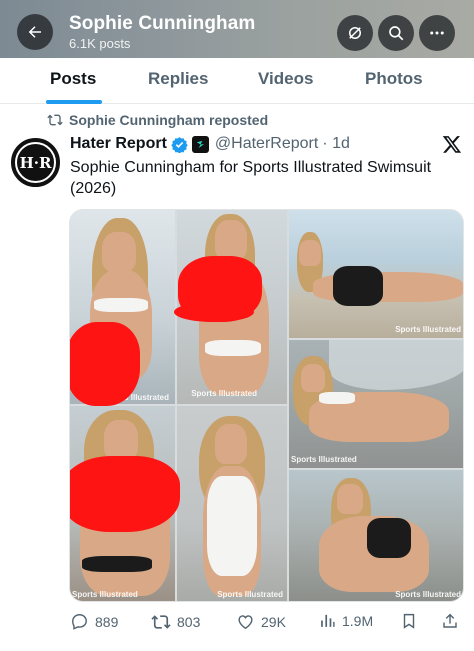 The height and width of the screenshot is (651, 474). Describe the element at coordinates (358, 620) in the screenshot. I see `view-count: 1.9M` at that location.